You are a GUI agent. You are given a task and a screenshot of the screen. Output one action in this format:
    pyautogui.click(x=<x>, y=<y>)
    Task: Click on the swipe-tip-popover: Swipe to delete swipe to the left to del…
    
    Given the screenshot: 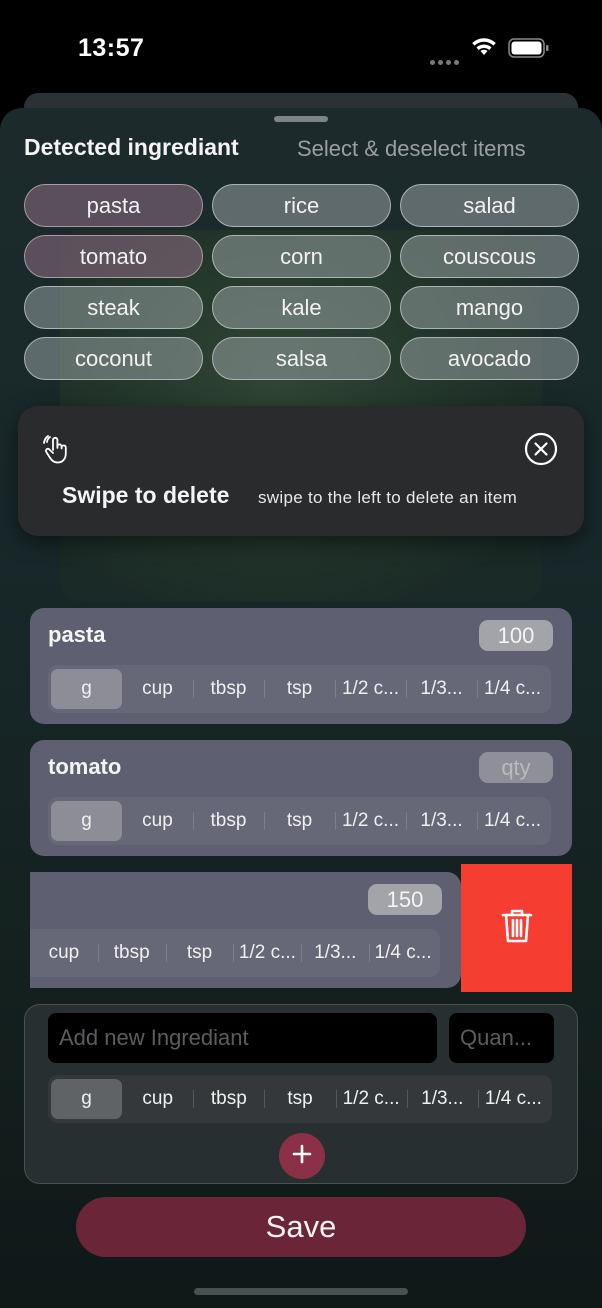 What is the action you would take?
    pyautogui.click(x=301, y=471)
    